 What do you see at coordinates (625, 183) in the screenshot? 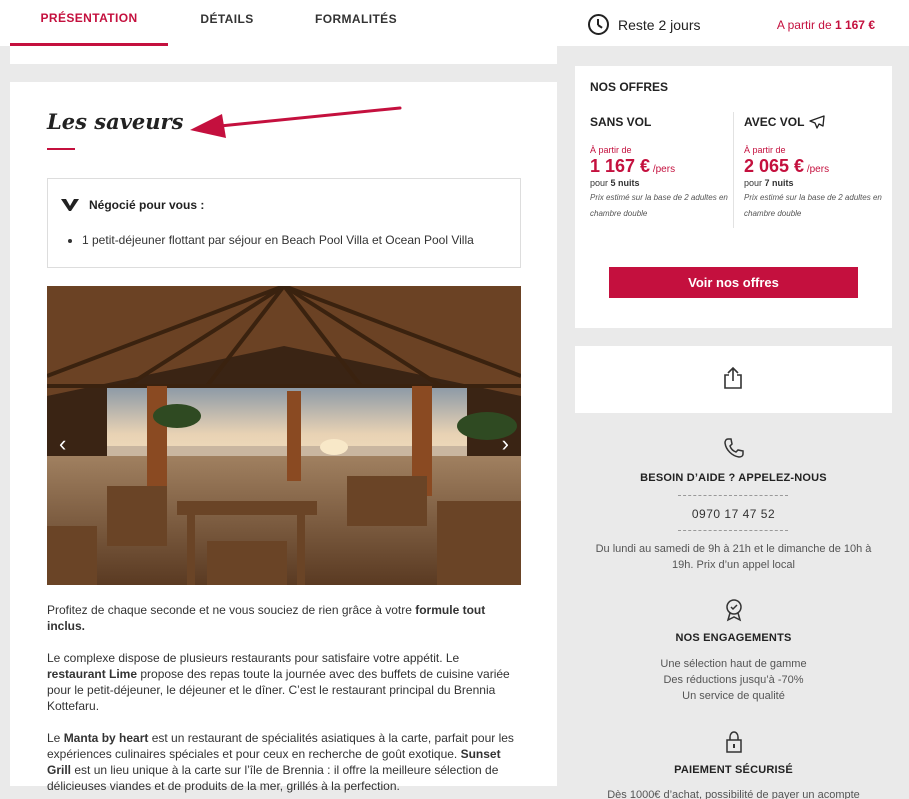
I see `nights-value: 5 nuits` at bounding box center [625, 183].